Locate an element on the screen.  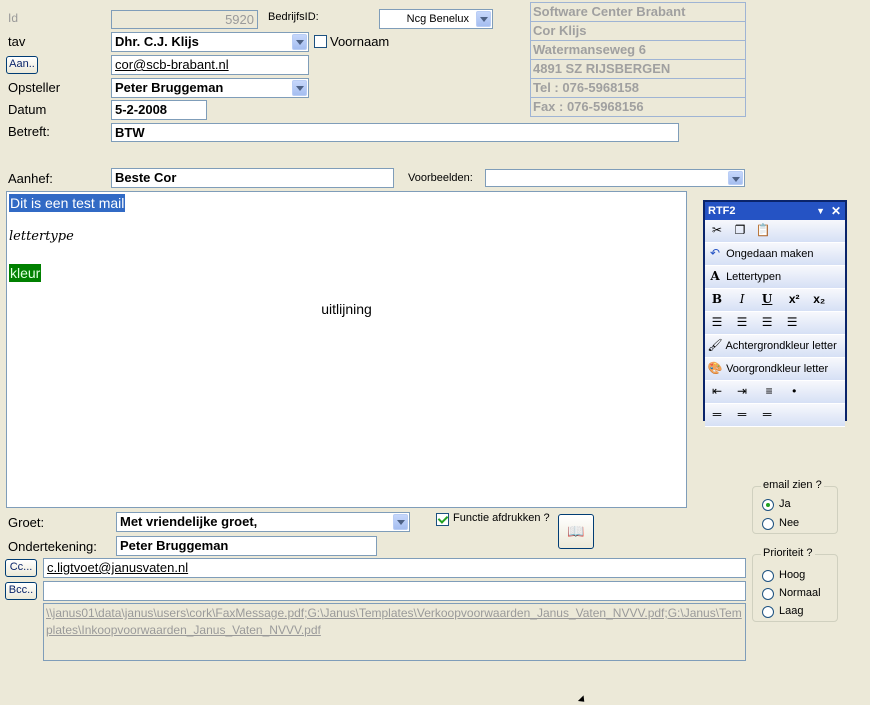
opsteller-select: Peter Bruggeman is located at coordinates (210, 88).